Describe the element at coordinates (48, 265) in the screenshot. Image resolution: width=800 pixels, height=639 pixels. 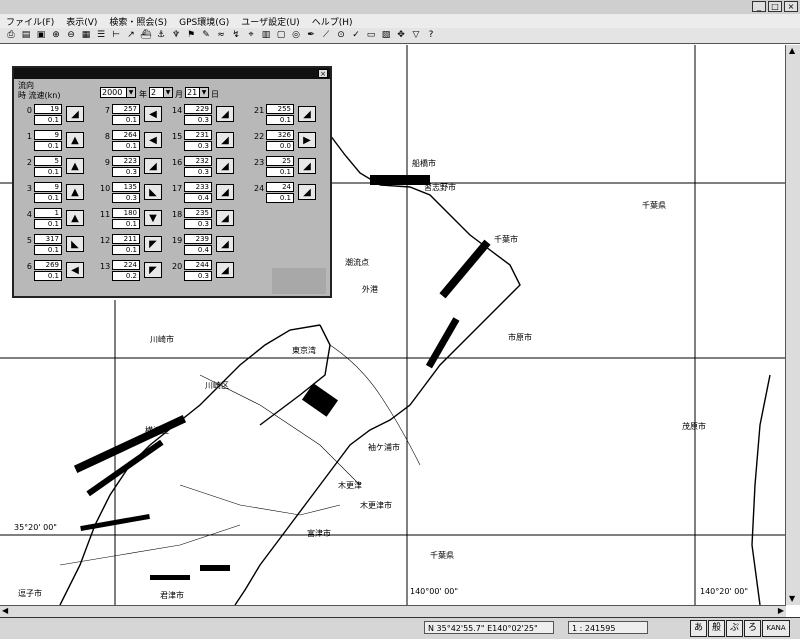
I see `direction-field: 269` at that location.